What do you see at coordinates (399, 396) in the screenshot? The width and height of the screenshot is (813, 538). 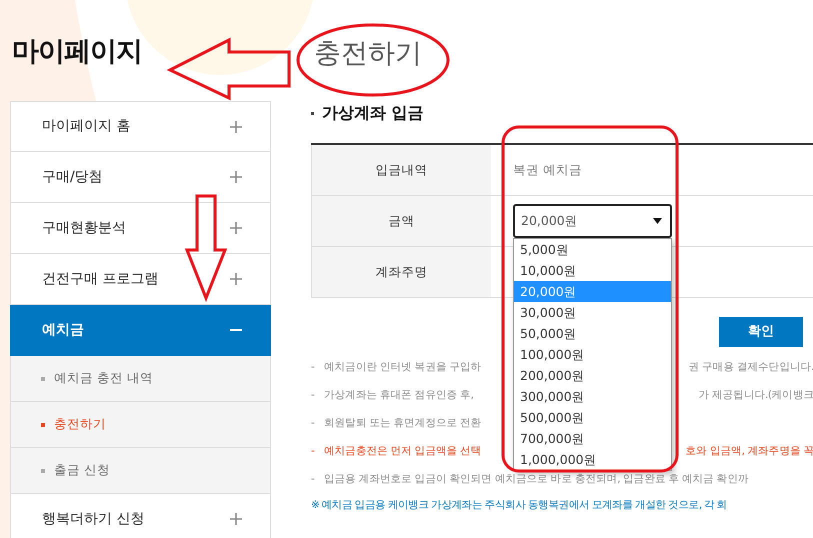 I see `note-text: 가상계좌는 휴대폰 점유인증 후,` at bounding box center [399, 396].